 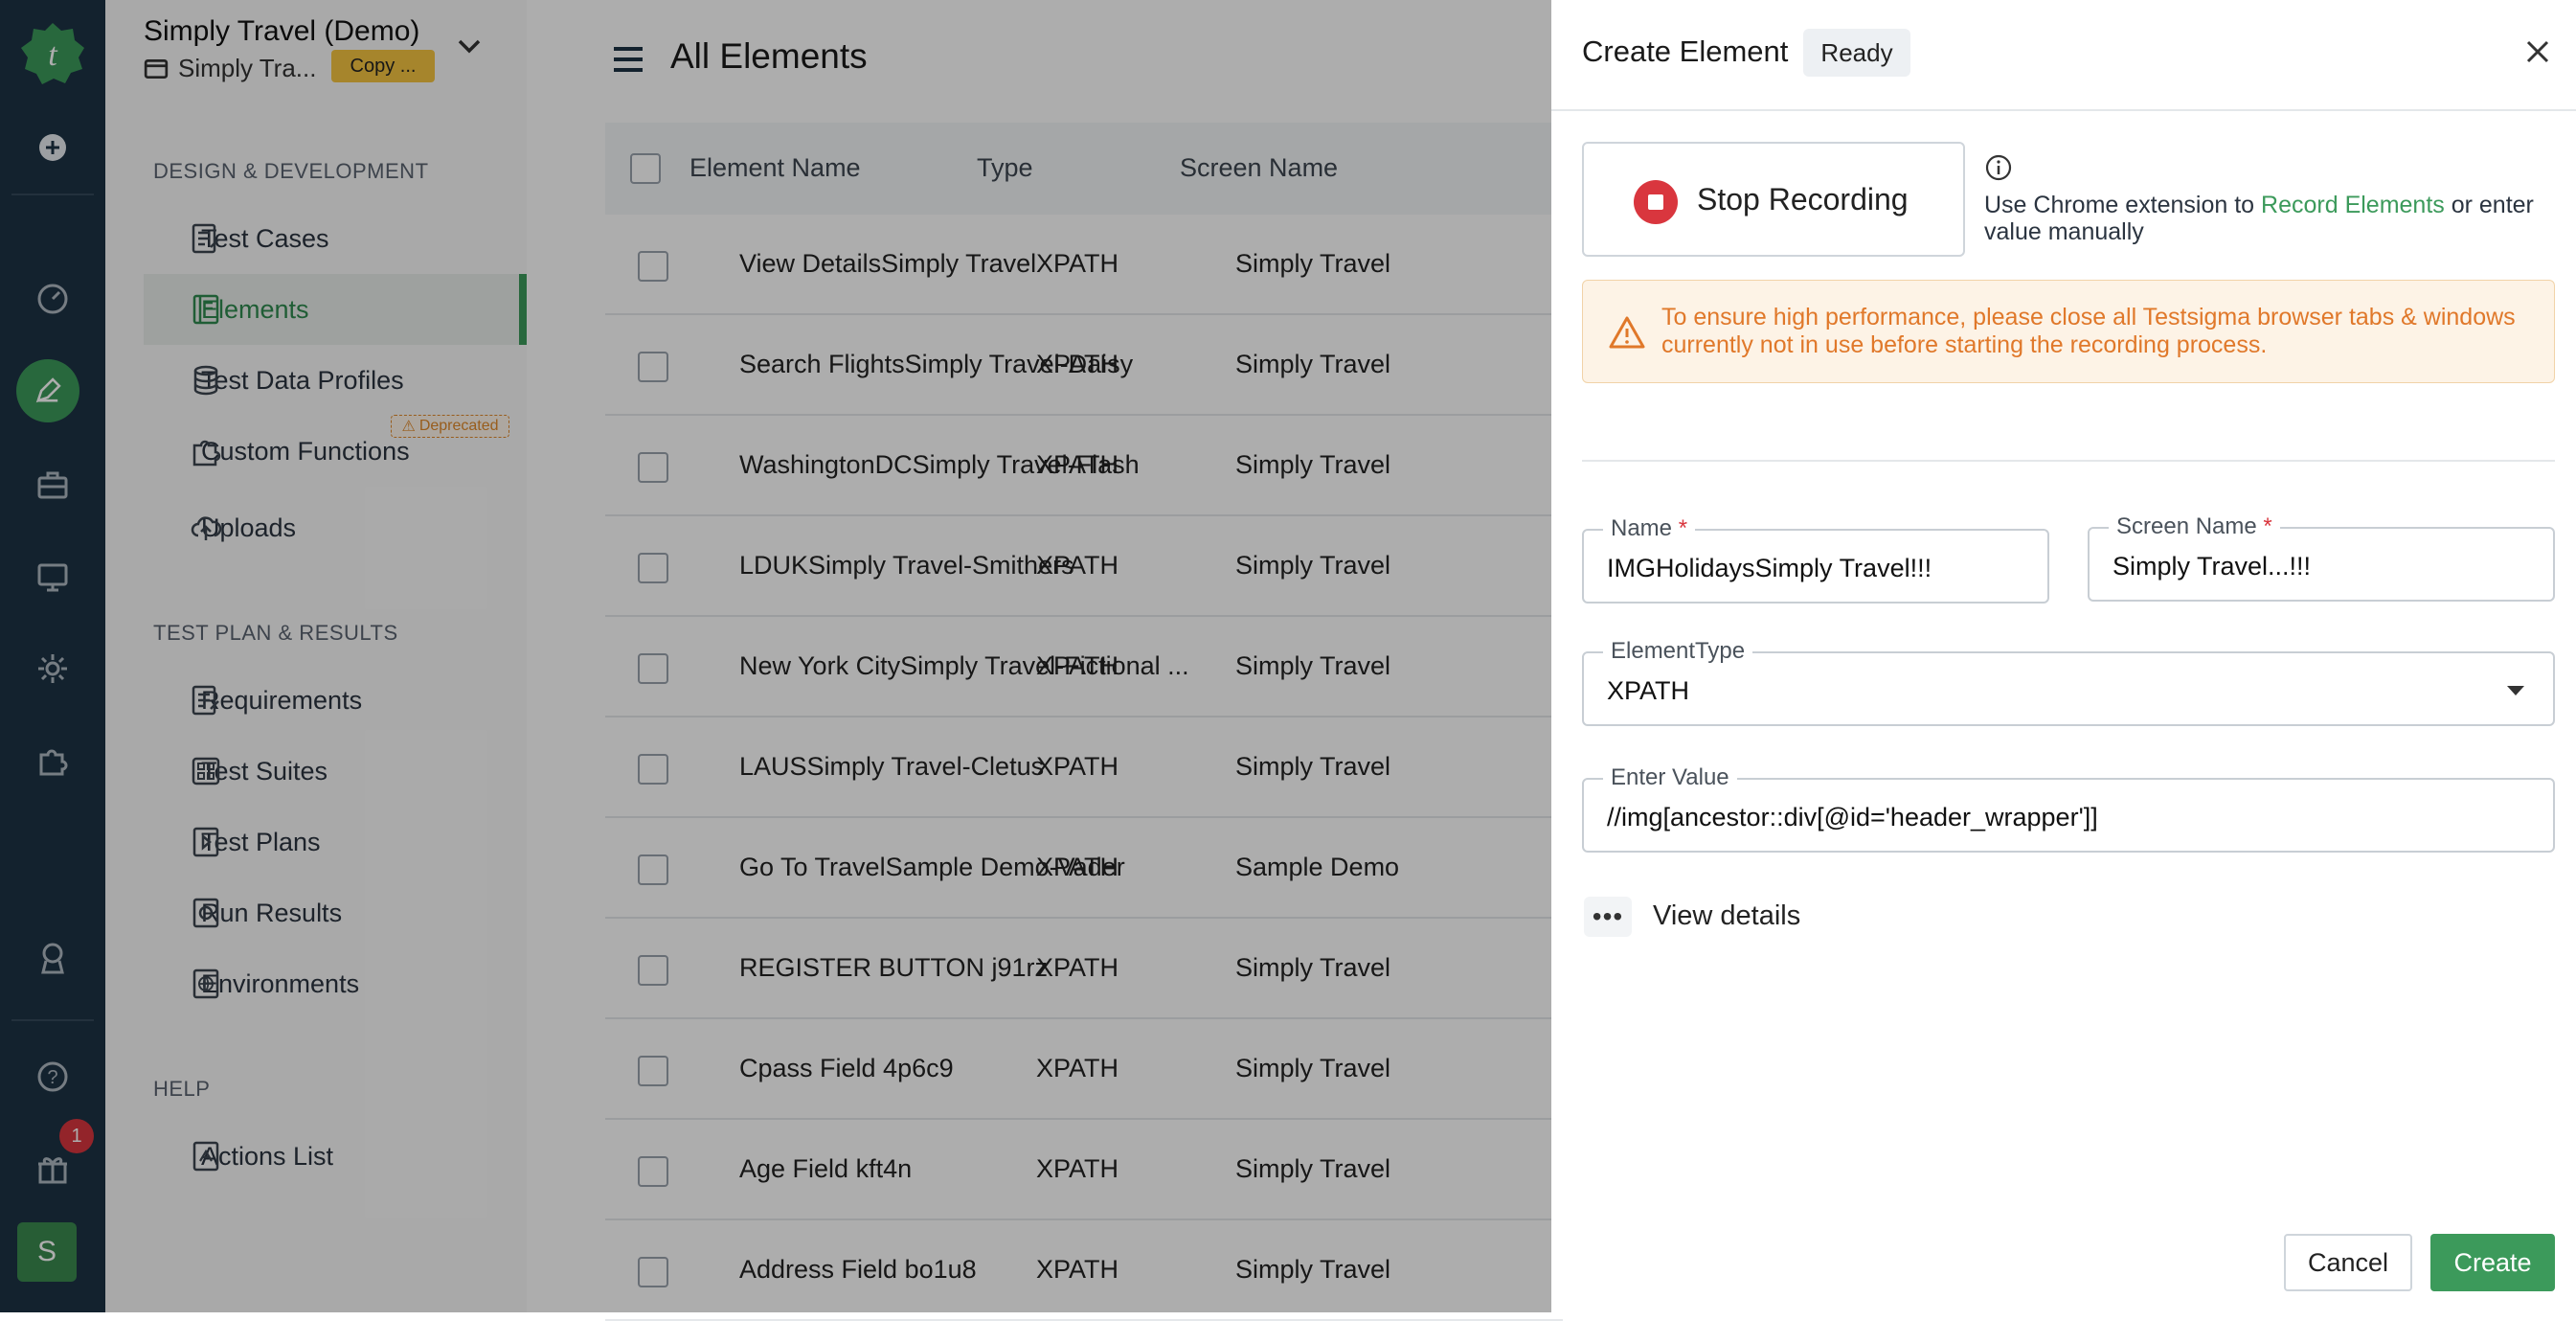 I want to click on view-details-link: View details, so click(x=1726, y=916).